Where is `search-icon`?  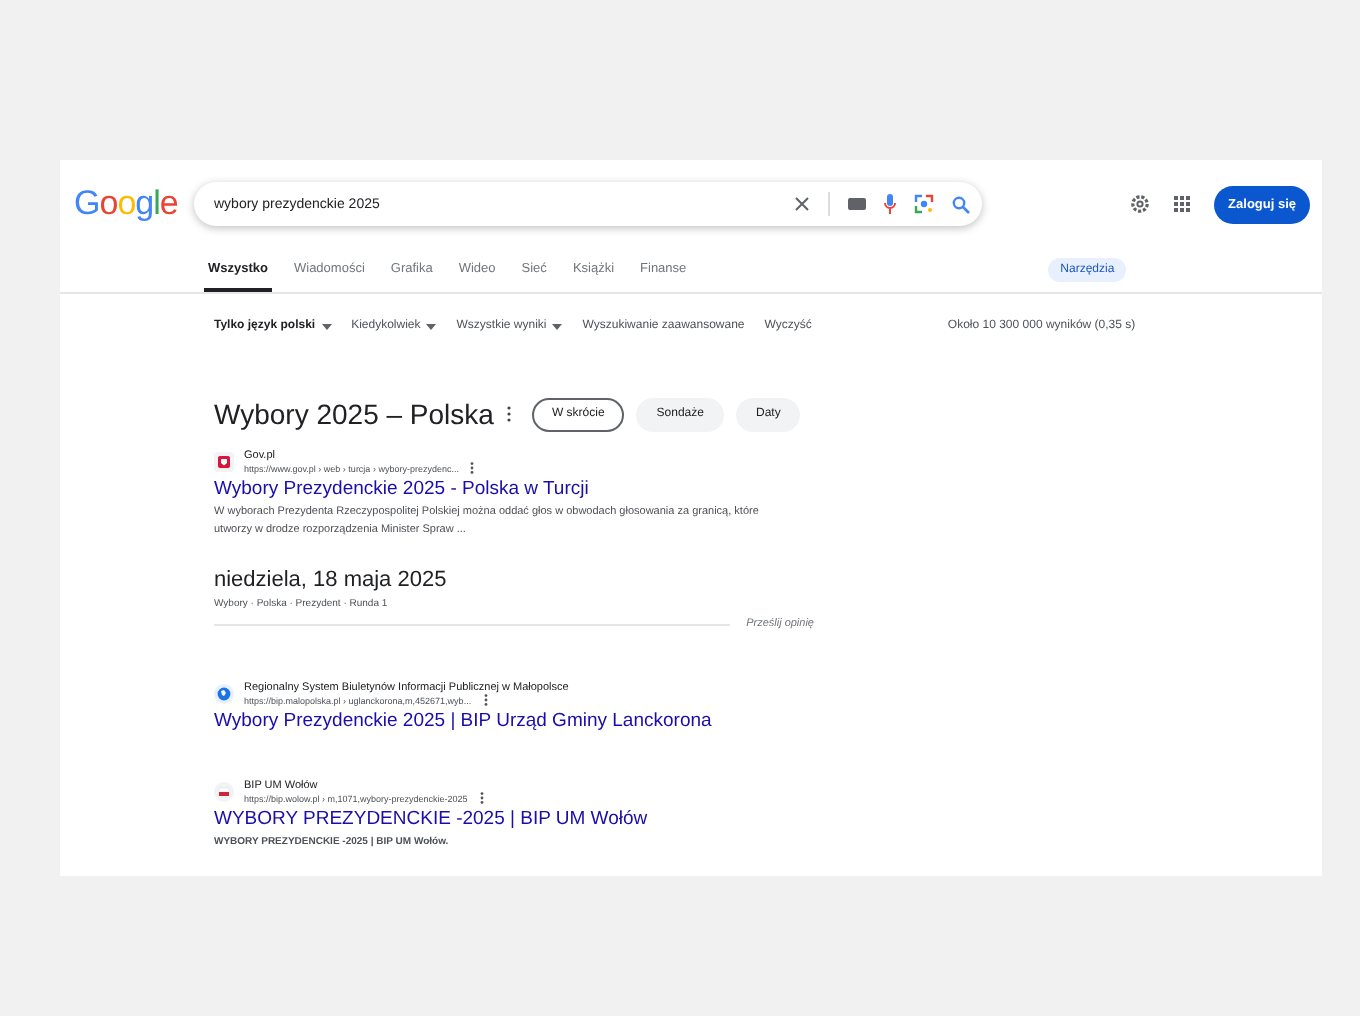 search-icon is located at coordinates (961, 204).